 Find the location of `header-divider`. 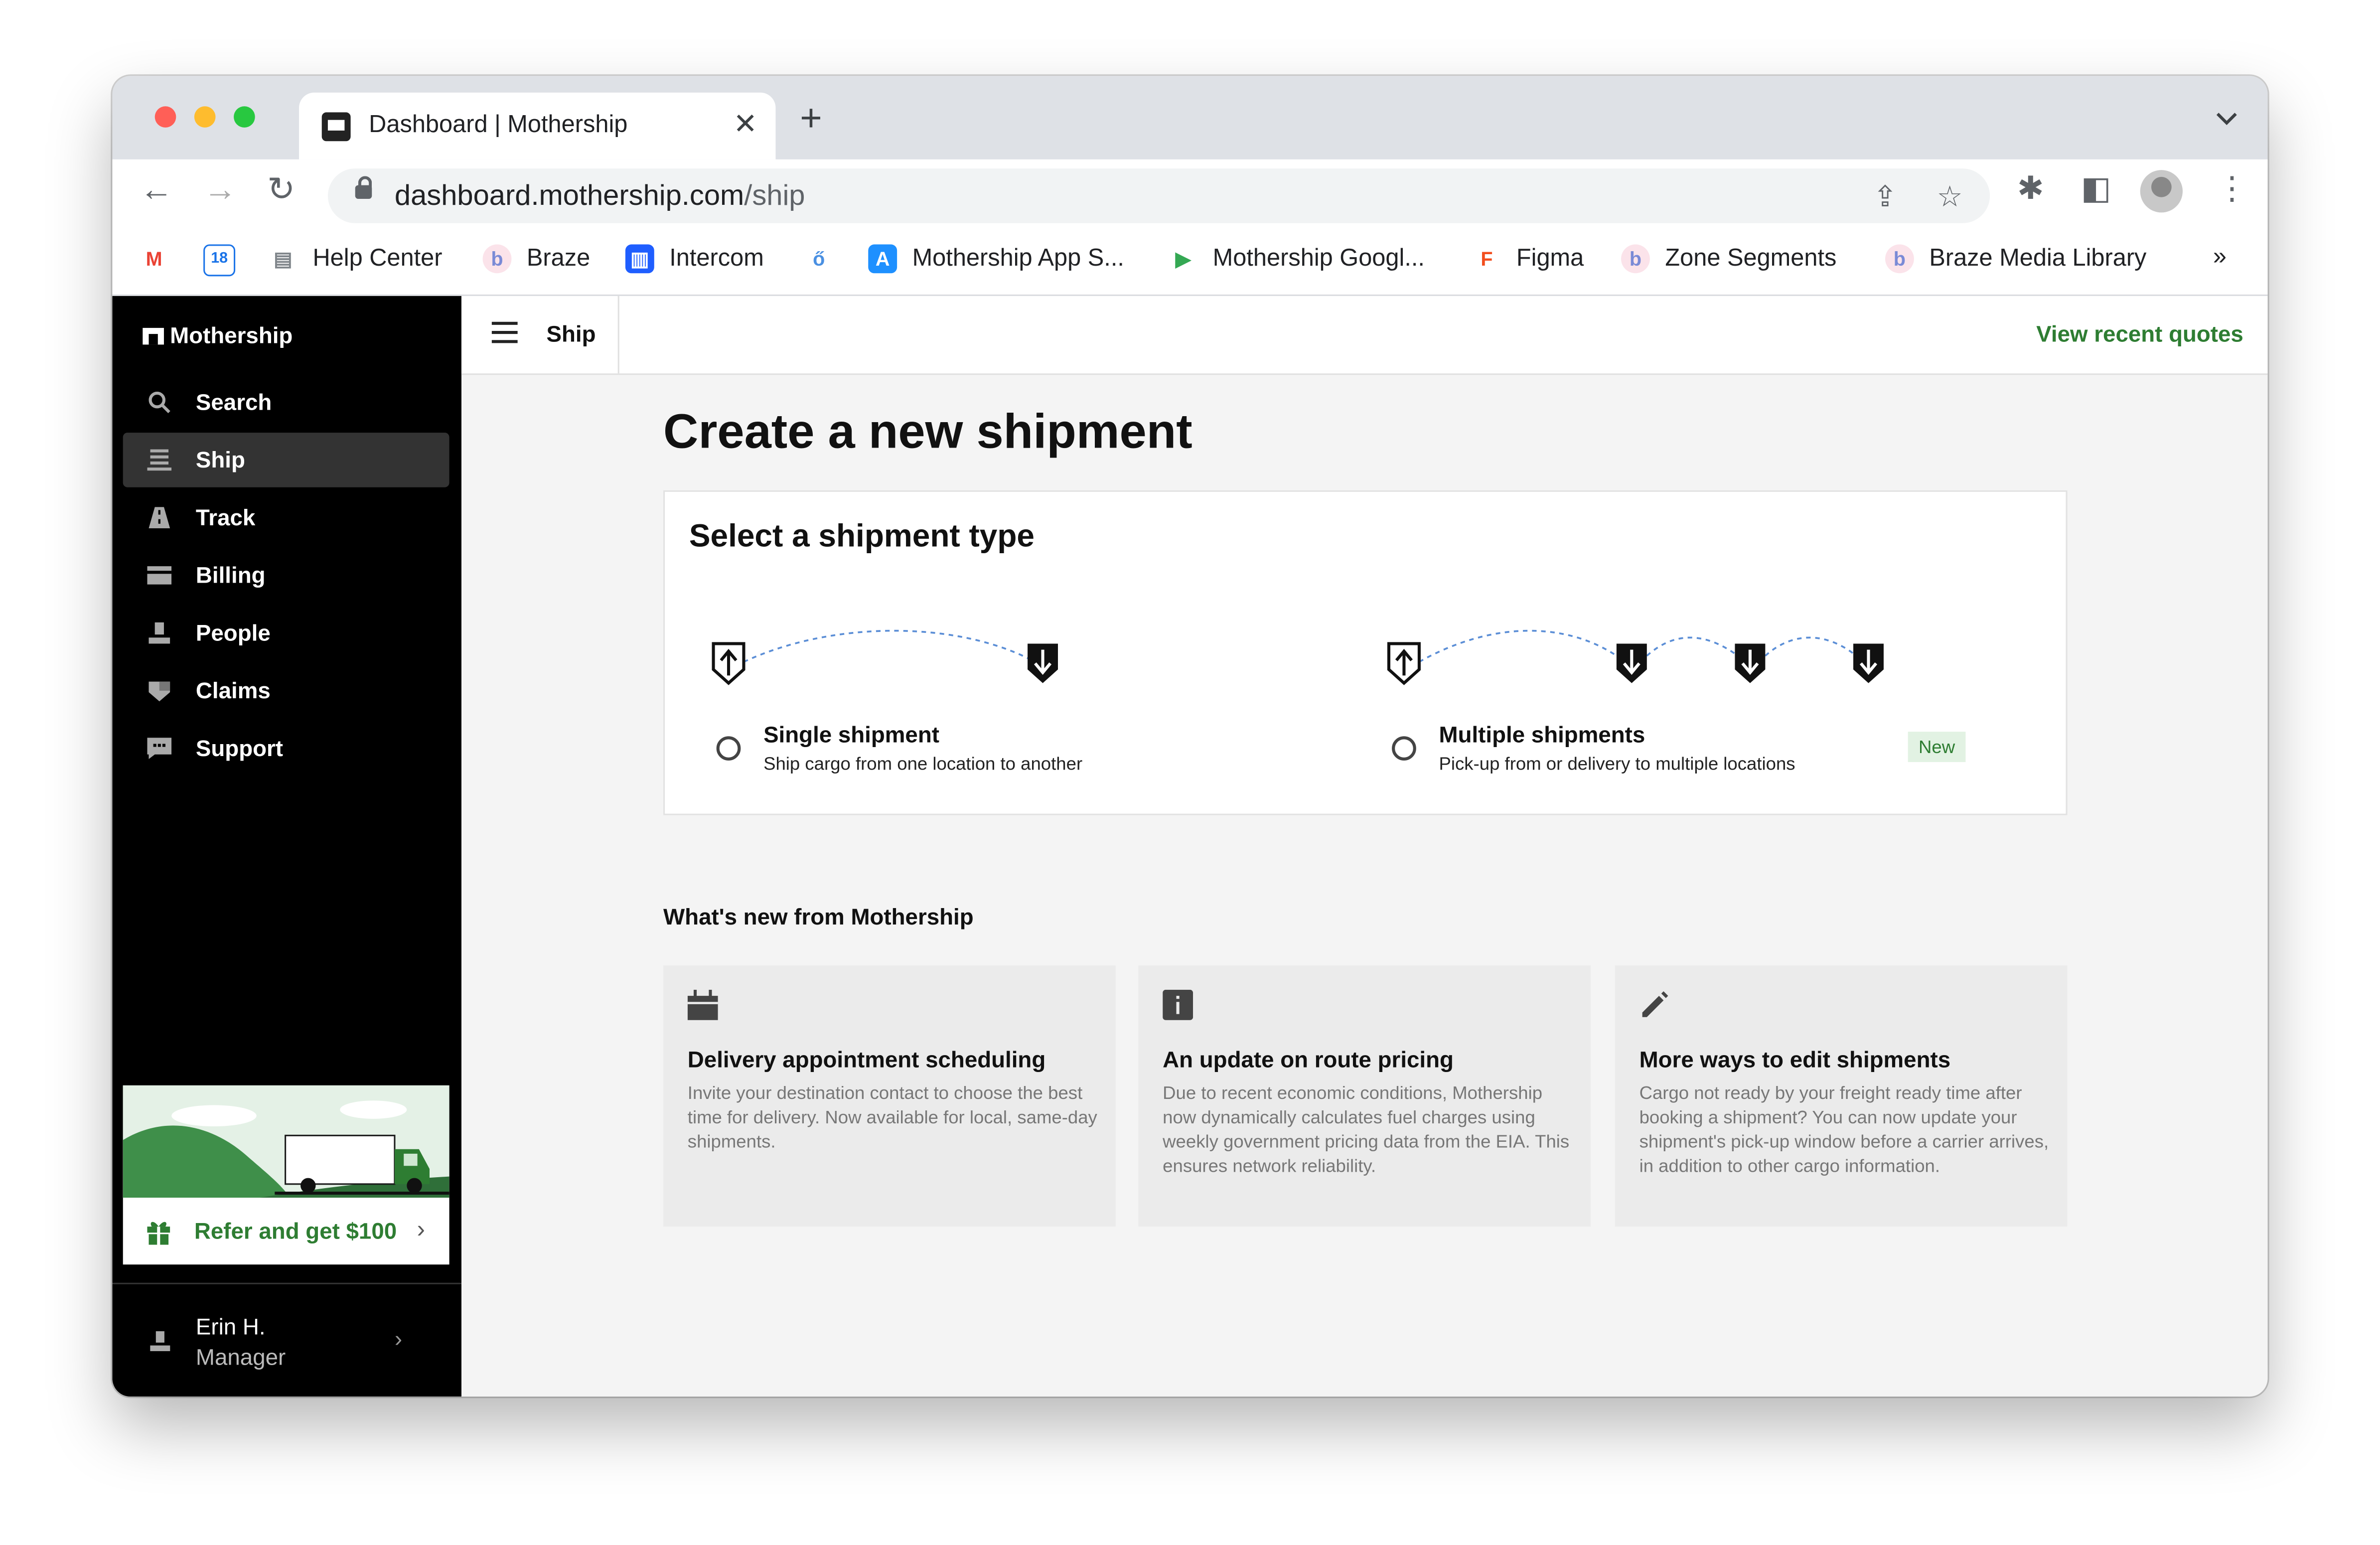

header-divider is located at coordinates (618, 335).